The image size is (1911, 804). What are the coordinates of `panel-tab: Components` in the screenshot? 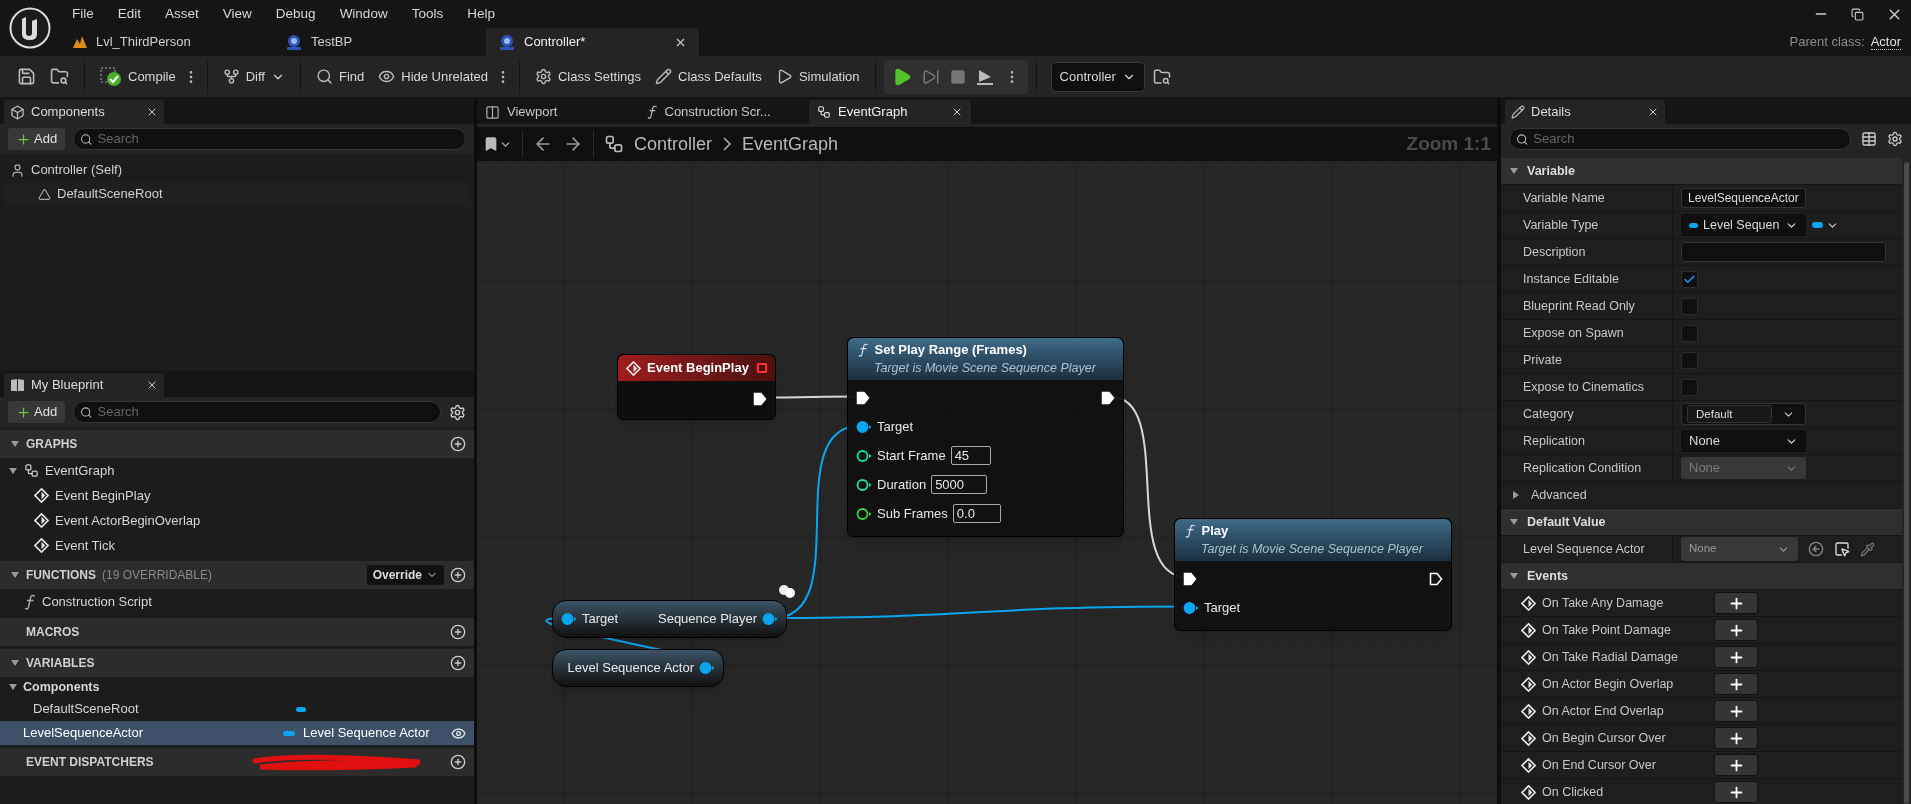 It's located at (84, 112).